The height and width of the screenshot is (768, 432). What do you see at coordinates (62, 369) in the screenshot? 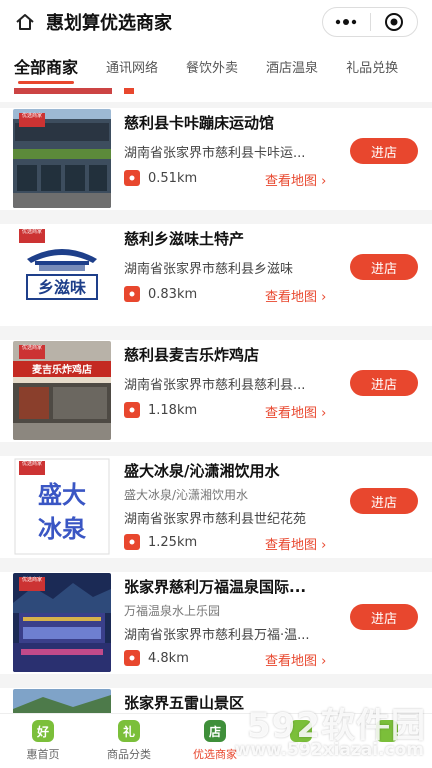
I see `thumb-sign: 麦吉乐炸鸡店` at bounding box center [62, 369].